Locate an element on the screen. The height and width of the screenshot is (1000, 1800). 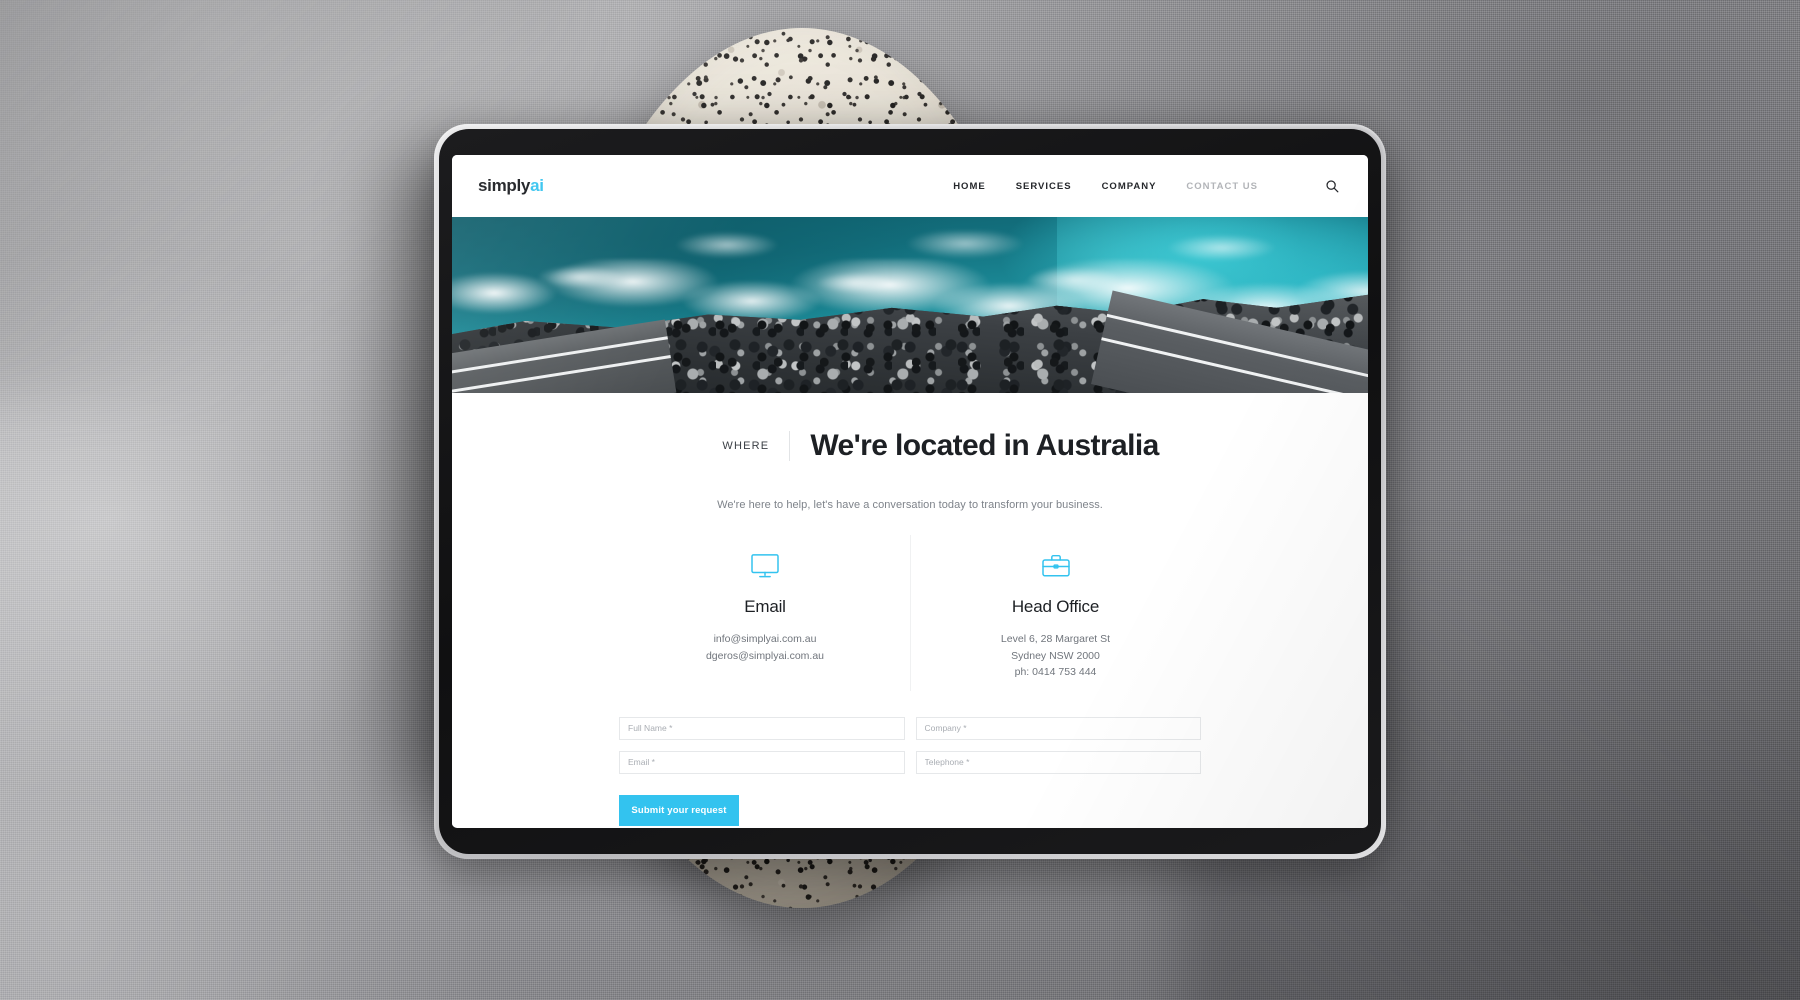
nav-item-company: COMPANY is located at coordinates (1129, 186).